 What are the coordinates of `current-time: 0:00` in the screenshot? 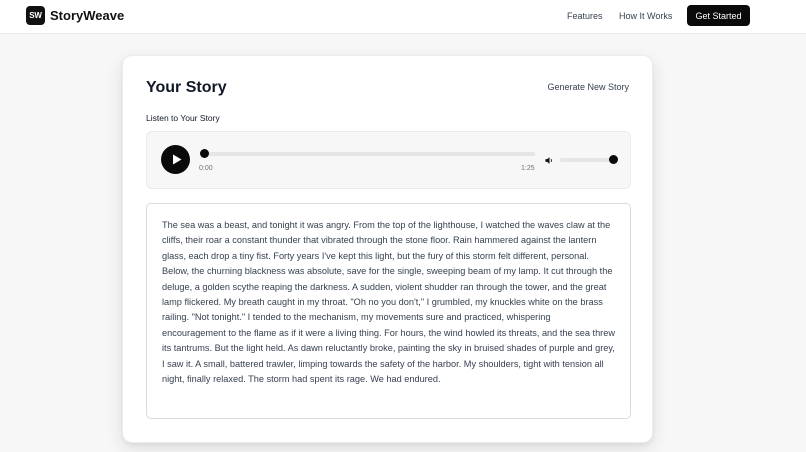 It's located at (206, 168).